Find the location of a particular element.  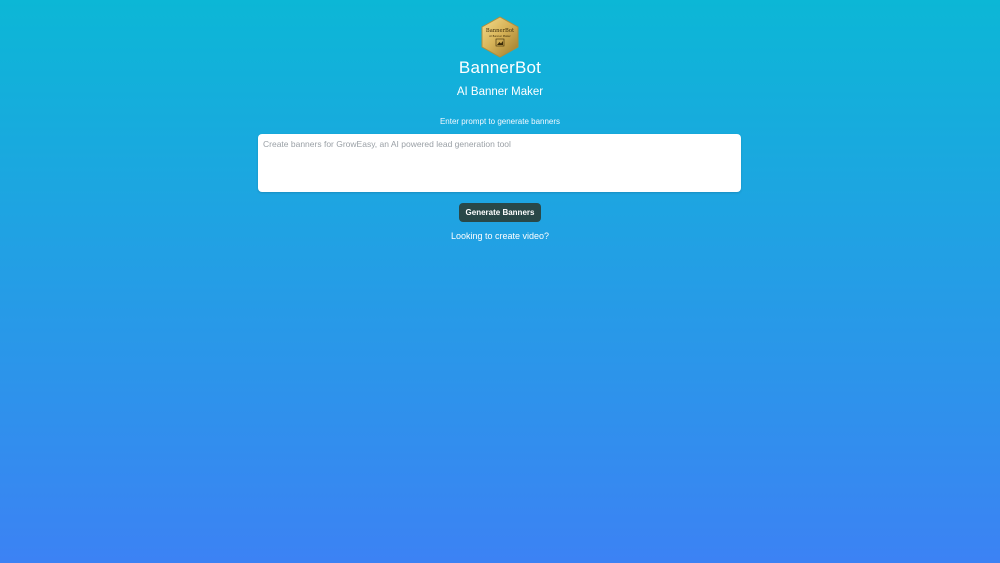

logo-wordmark: BannerBot is located at coordinates (500, 31).